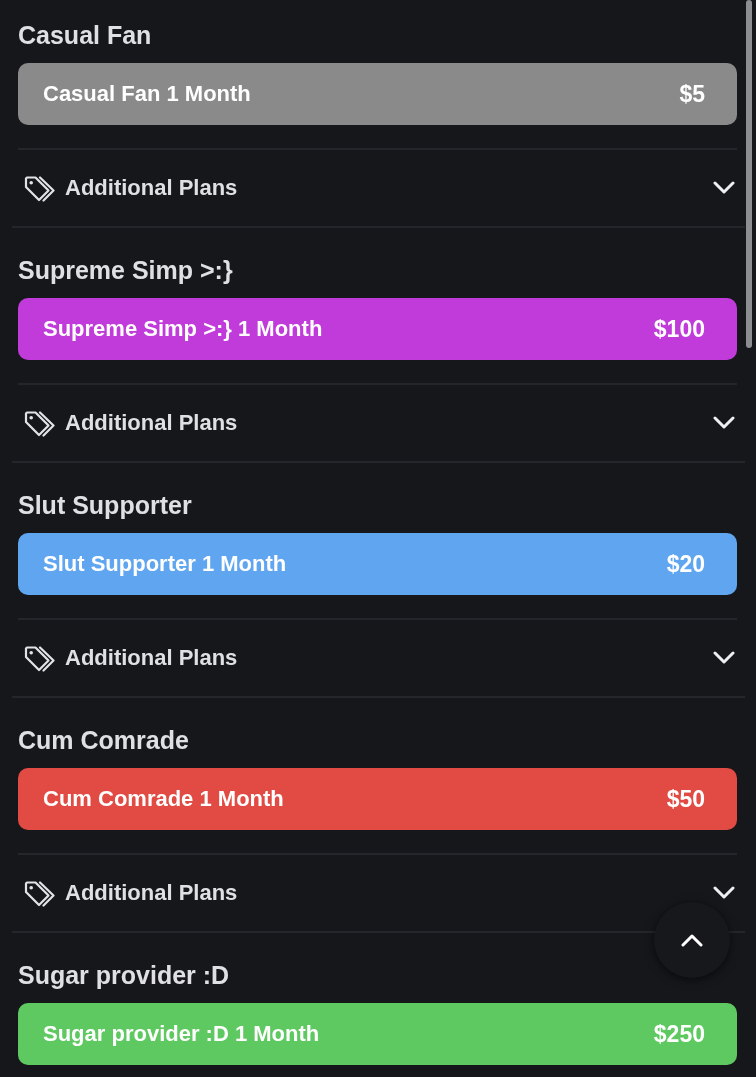 The width and height of the screenshot is (756, 1077). Describe the element at coordinates (749, 174) in the screenshot. I see `scrollbar-thumb` at that location.